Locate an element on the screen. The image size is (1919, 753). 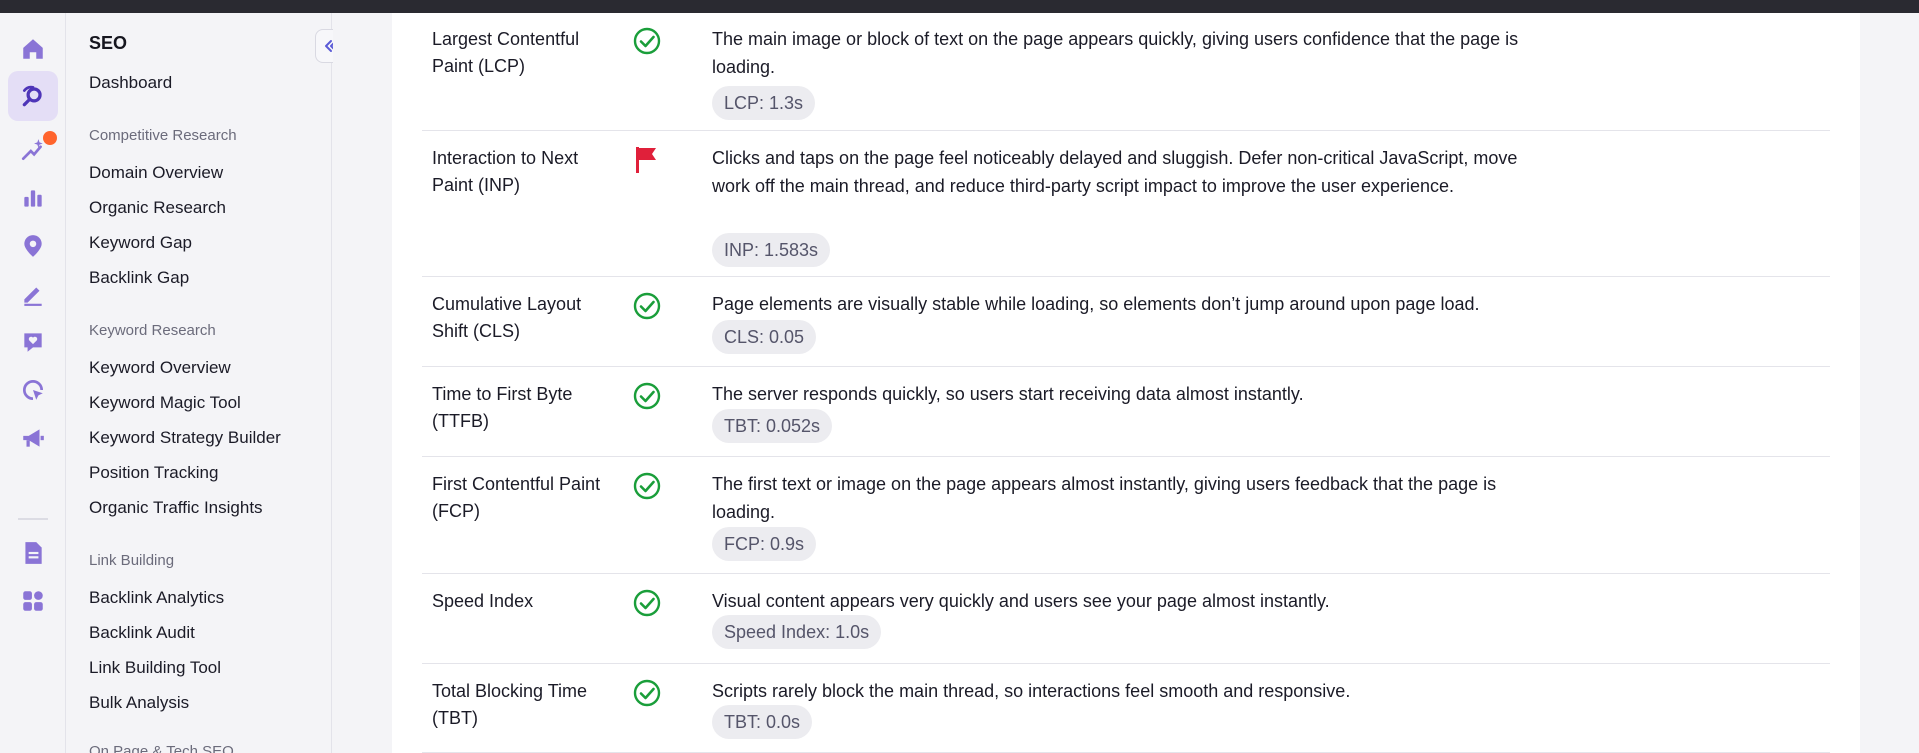
sidebar-item-position-tracking: Position Tracking is located at coordinates (153, 473).